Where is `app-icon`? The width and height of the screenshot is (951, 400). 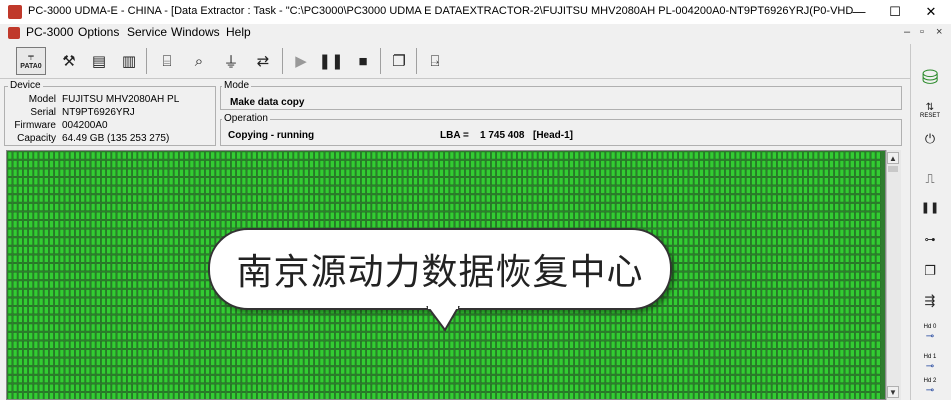 app-icon is located at coordinates (15, 12).